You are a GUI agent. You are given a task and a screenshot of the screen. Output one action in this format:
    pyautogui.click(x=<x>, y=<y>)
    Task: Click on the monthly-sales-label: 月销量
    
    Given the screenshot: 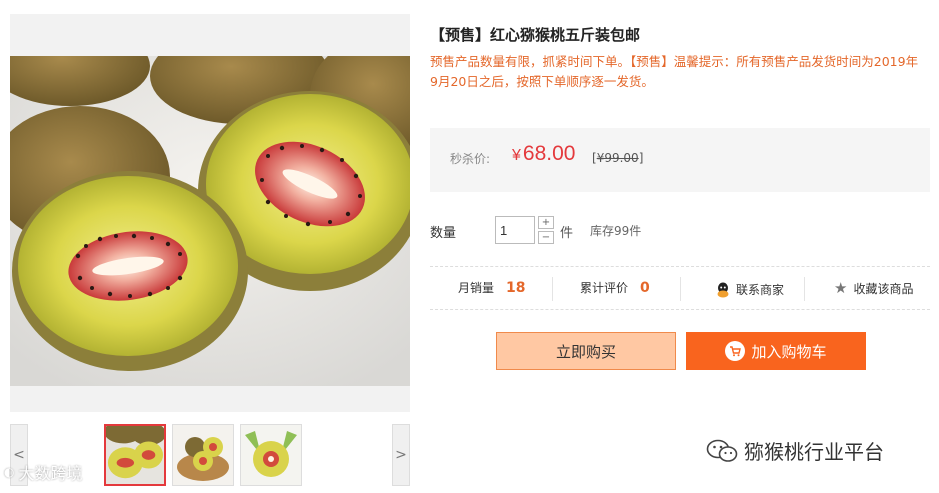 What is the action you would take?
    pyautogui.click(x=476, y=288)
    